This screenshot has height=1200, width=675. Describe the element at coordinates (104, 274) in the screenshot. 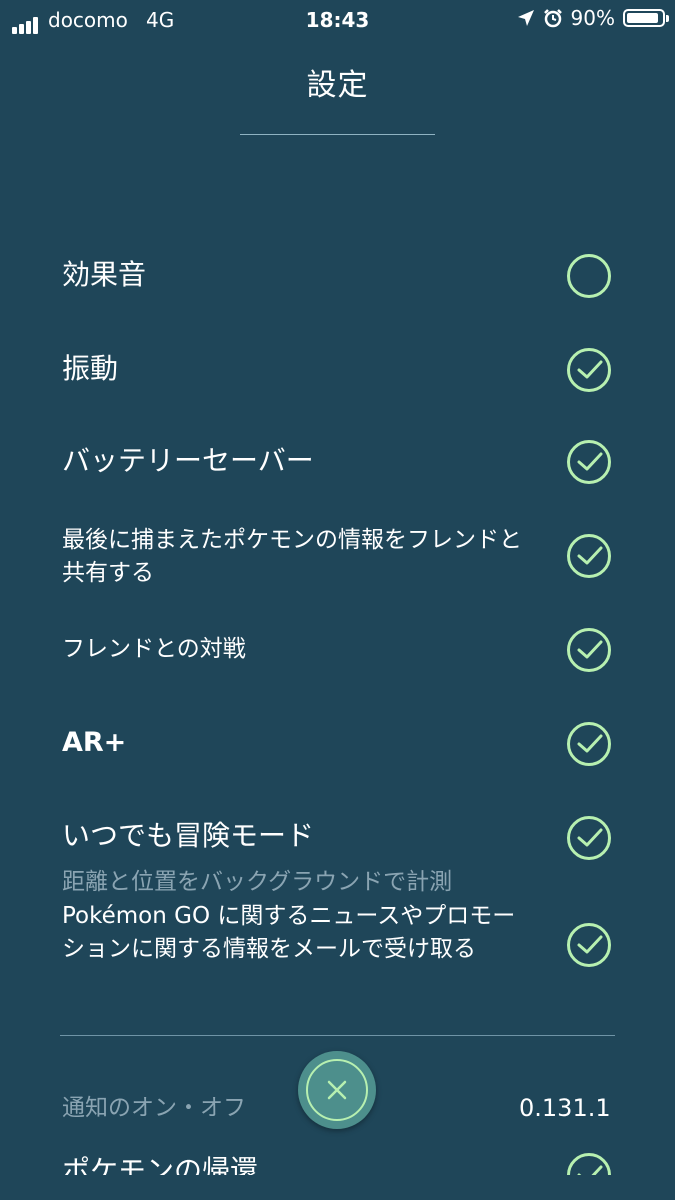

I see `setting-label: 効果音` at that location.